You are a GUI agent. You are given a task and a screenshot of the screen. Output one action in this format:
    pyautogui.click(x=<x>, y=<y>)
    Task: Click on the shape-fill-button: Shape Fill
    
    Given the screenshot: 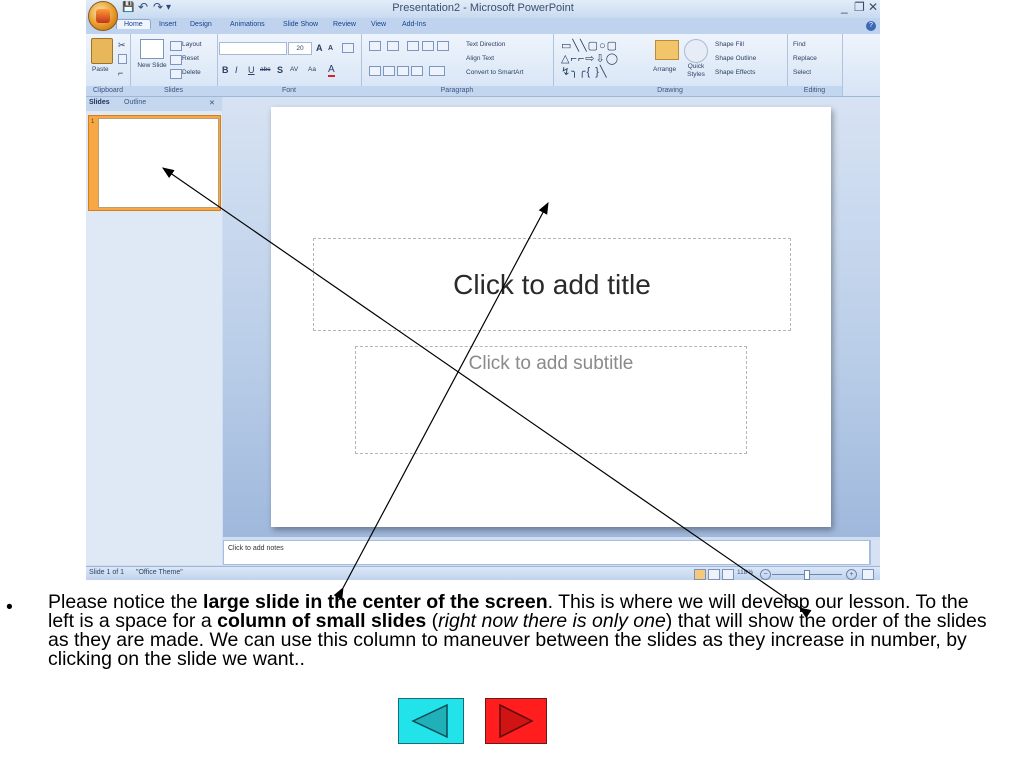 What is the action you would take?
    pyautogui.click(x=729, y=44)
    